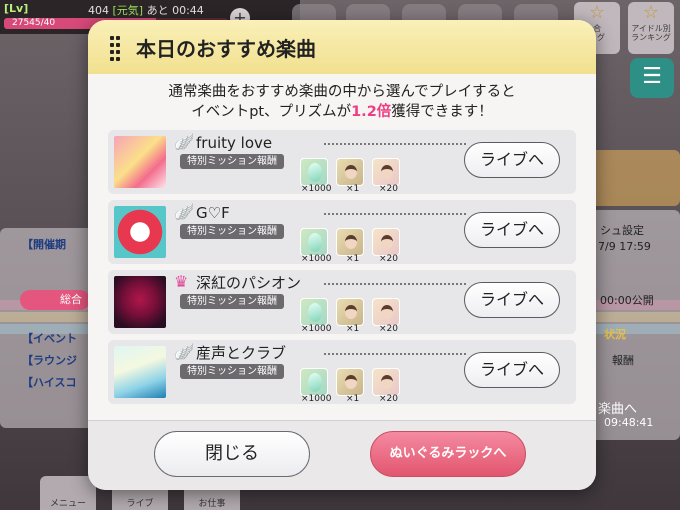  I want to click on dialog-footer: 閉じる ぬいぐるみラックへ, so click(342, 455).